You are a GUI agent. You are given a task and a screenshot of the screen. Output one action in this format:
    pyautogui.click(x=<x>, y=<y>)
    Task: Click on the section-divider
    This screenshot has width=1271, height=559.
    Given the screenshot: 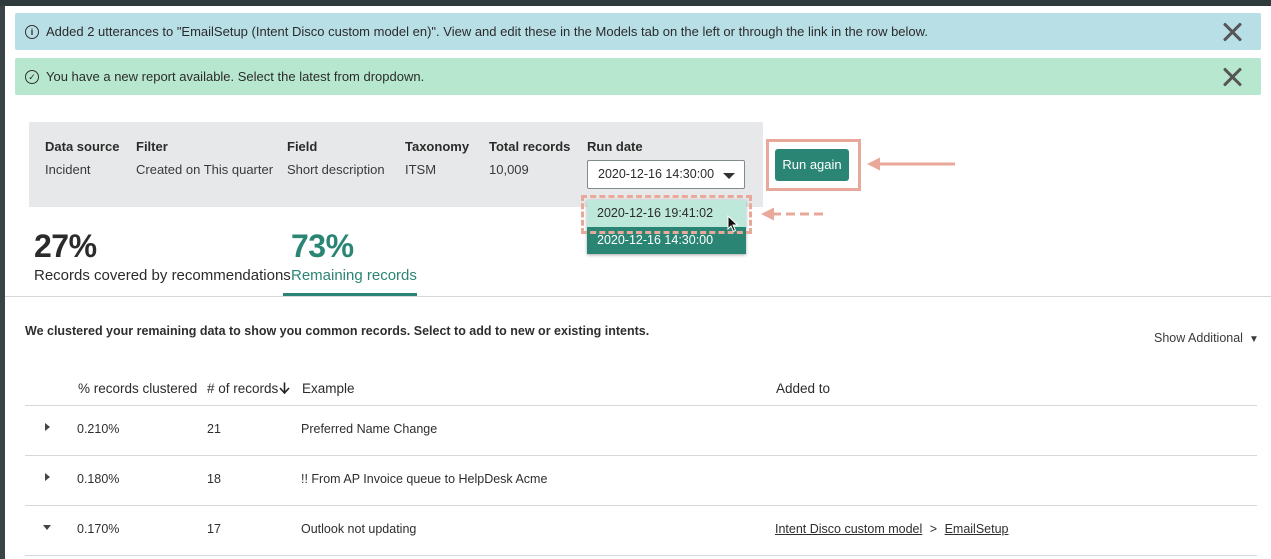 What is the action you would take?
    pyautogui.click(x=638, y=296)
    